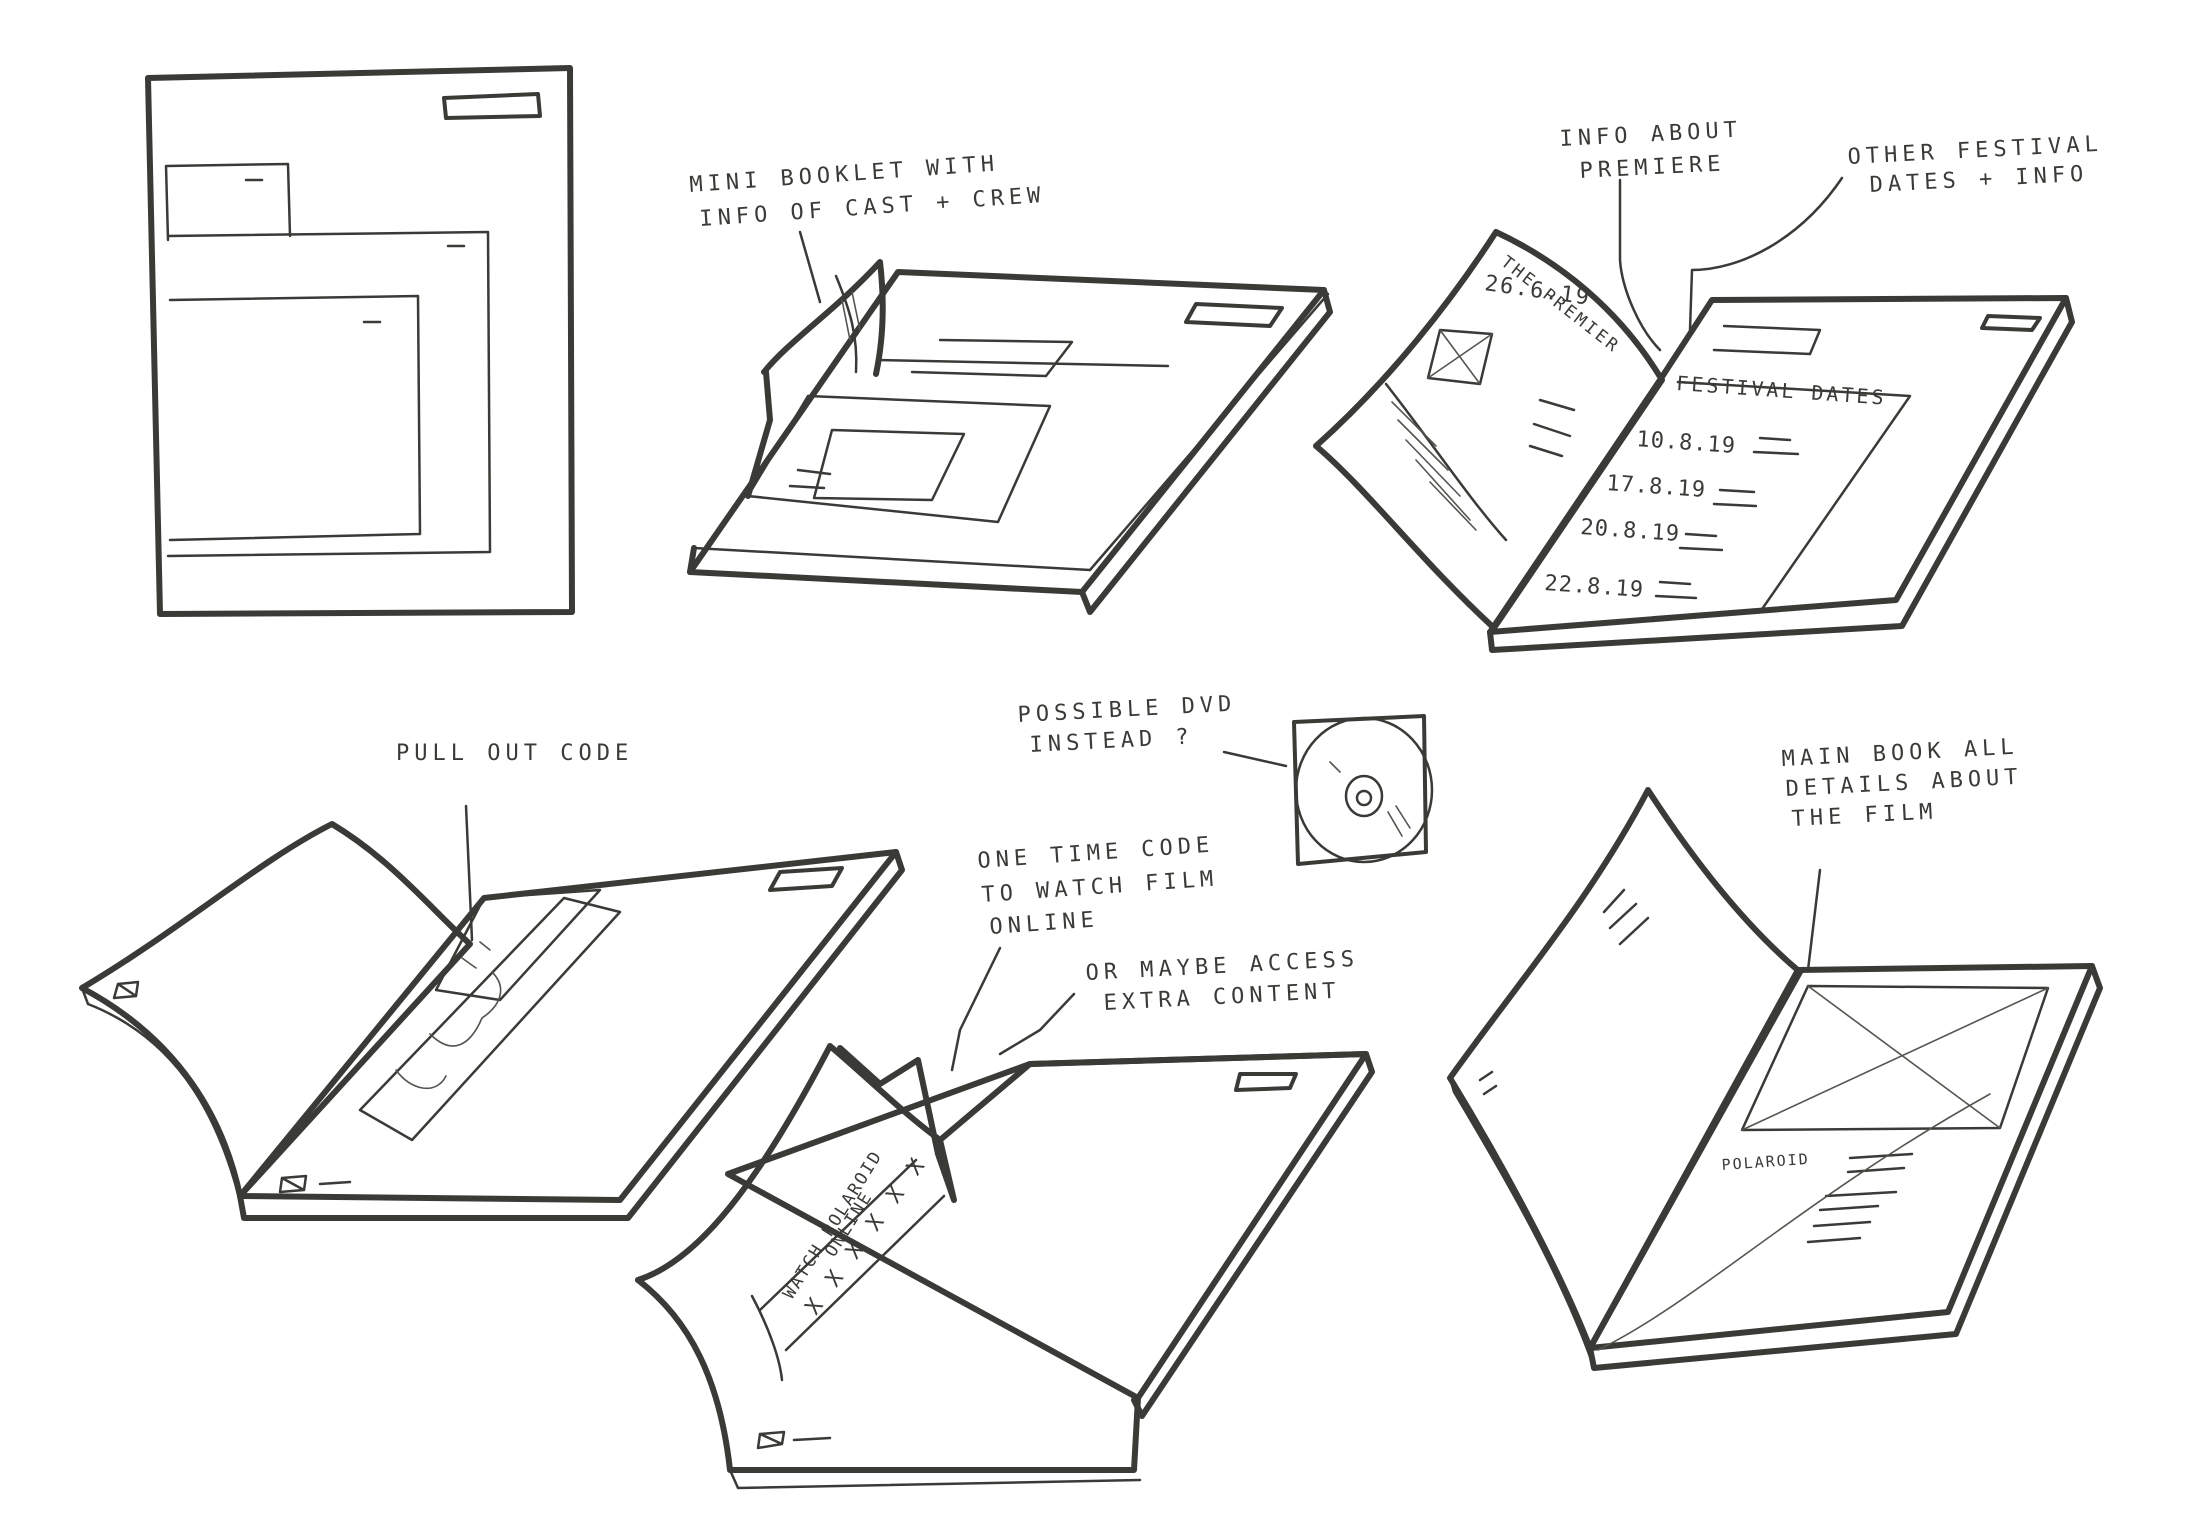 The width and height of the screenshot is (2188, 1521). Describe the element at coordinates (360, 341) in the screenshot. I see `flat-layout-sketch` at that location.